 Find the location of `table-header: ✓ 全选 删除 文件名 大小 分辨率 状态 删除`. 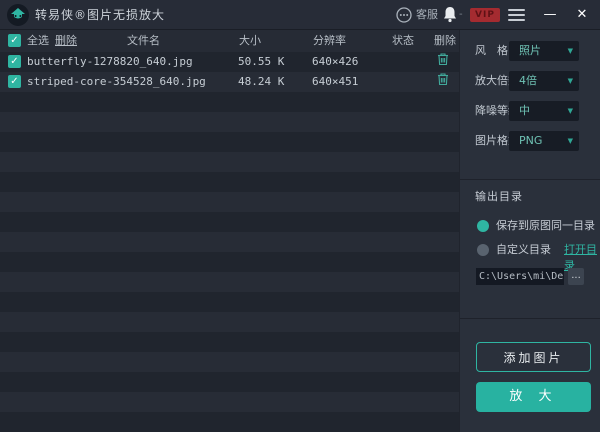

table-header: ✓ 全选 删除 文件名 大小 分辨率 状态 删除 is located at coordinates (229, 41).